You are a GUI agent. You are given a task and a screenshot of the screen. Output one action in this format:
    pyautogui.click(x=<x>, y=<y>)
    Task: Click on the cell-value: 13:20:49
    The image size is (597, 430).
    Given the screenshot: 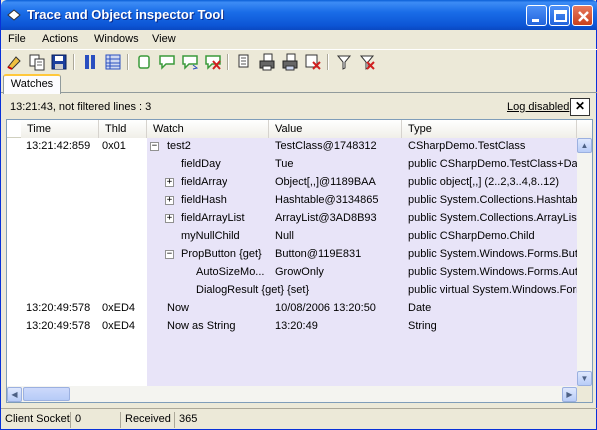 What is the action you would take?
    pyautogui.click(x=296, y=326)
    